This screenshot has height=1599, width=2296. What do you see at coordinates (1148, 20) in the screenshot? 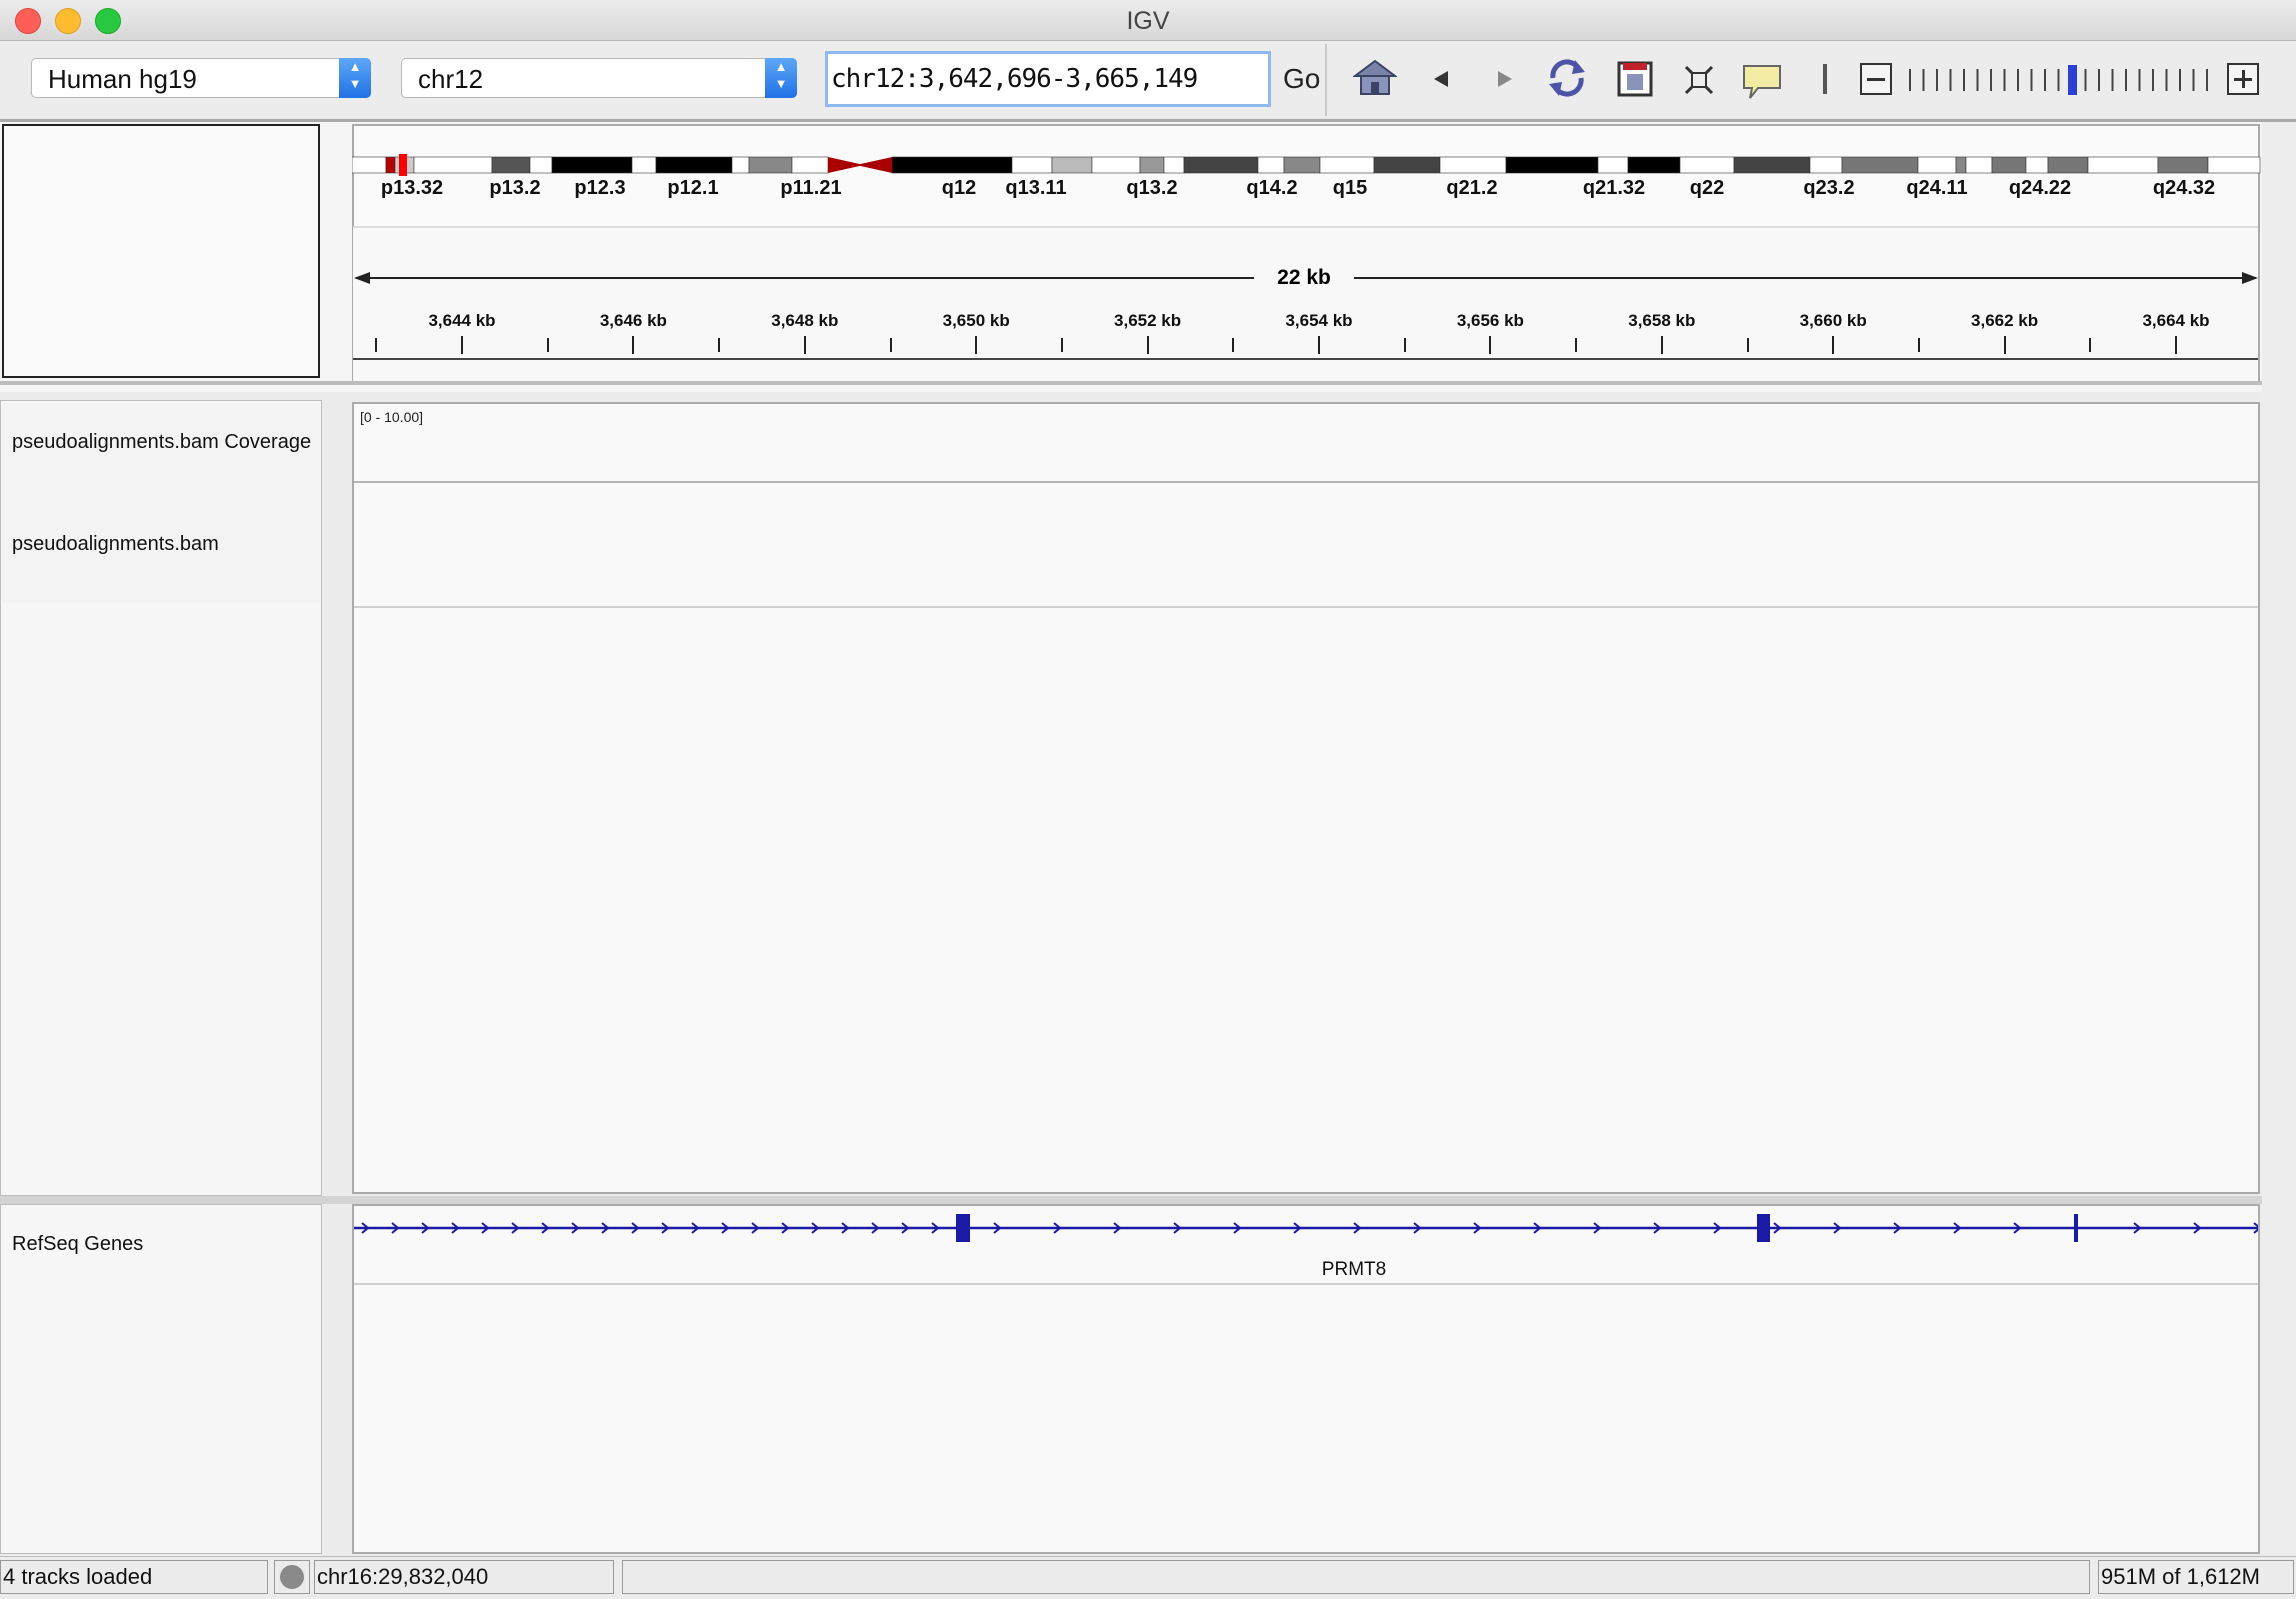
I see `title-bar: IGV` at bounding box center [1148, 20].